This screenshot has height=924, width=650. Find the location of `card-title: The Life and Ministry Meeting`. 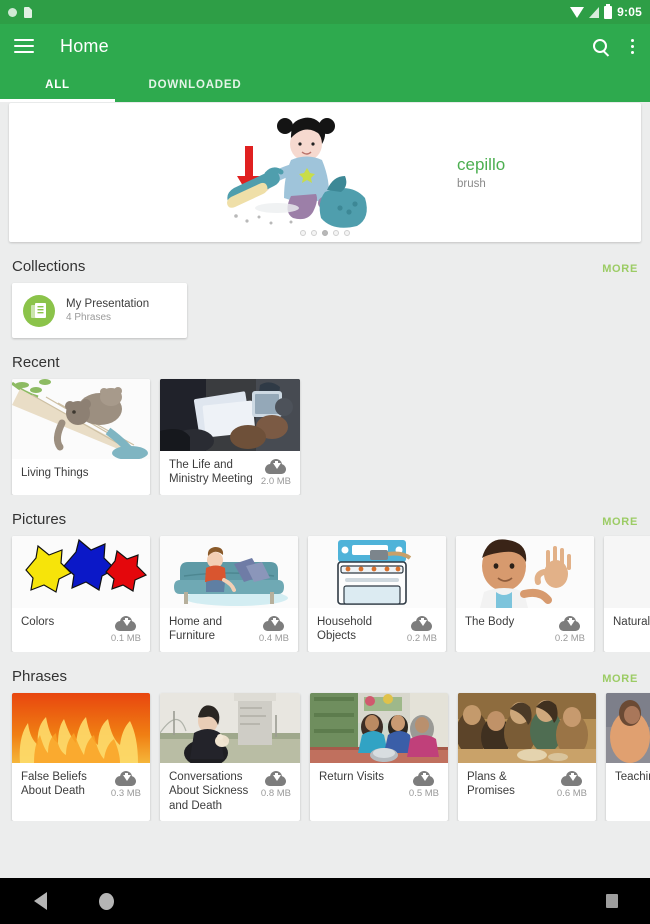

card-title: The Life and Ministry Meeting is located at coordinates (211, 472).